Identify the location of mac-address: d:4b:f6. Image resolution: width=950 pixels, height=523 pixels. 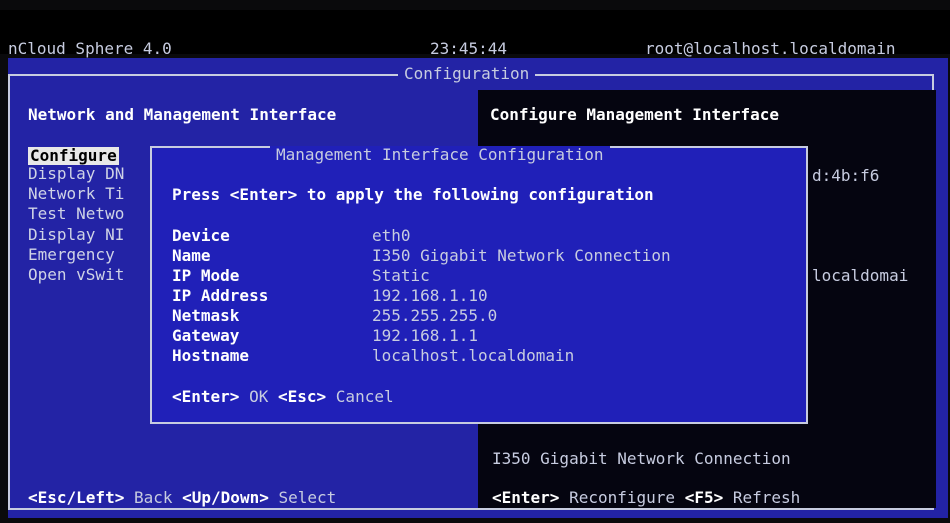
(846, 175).